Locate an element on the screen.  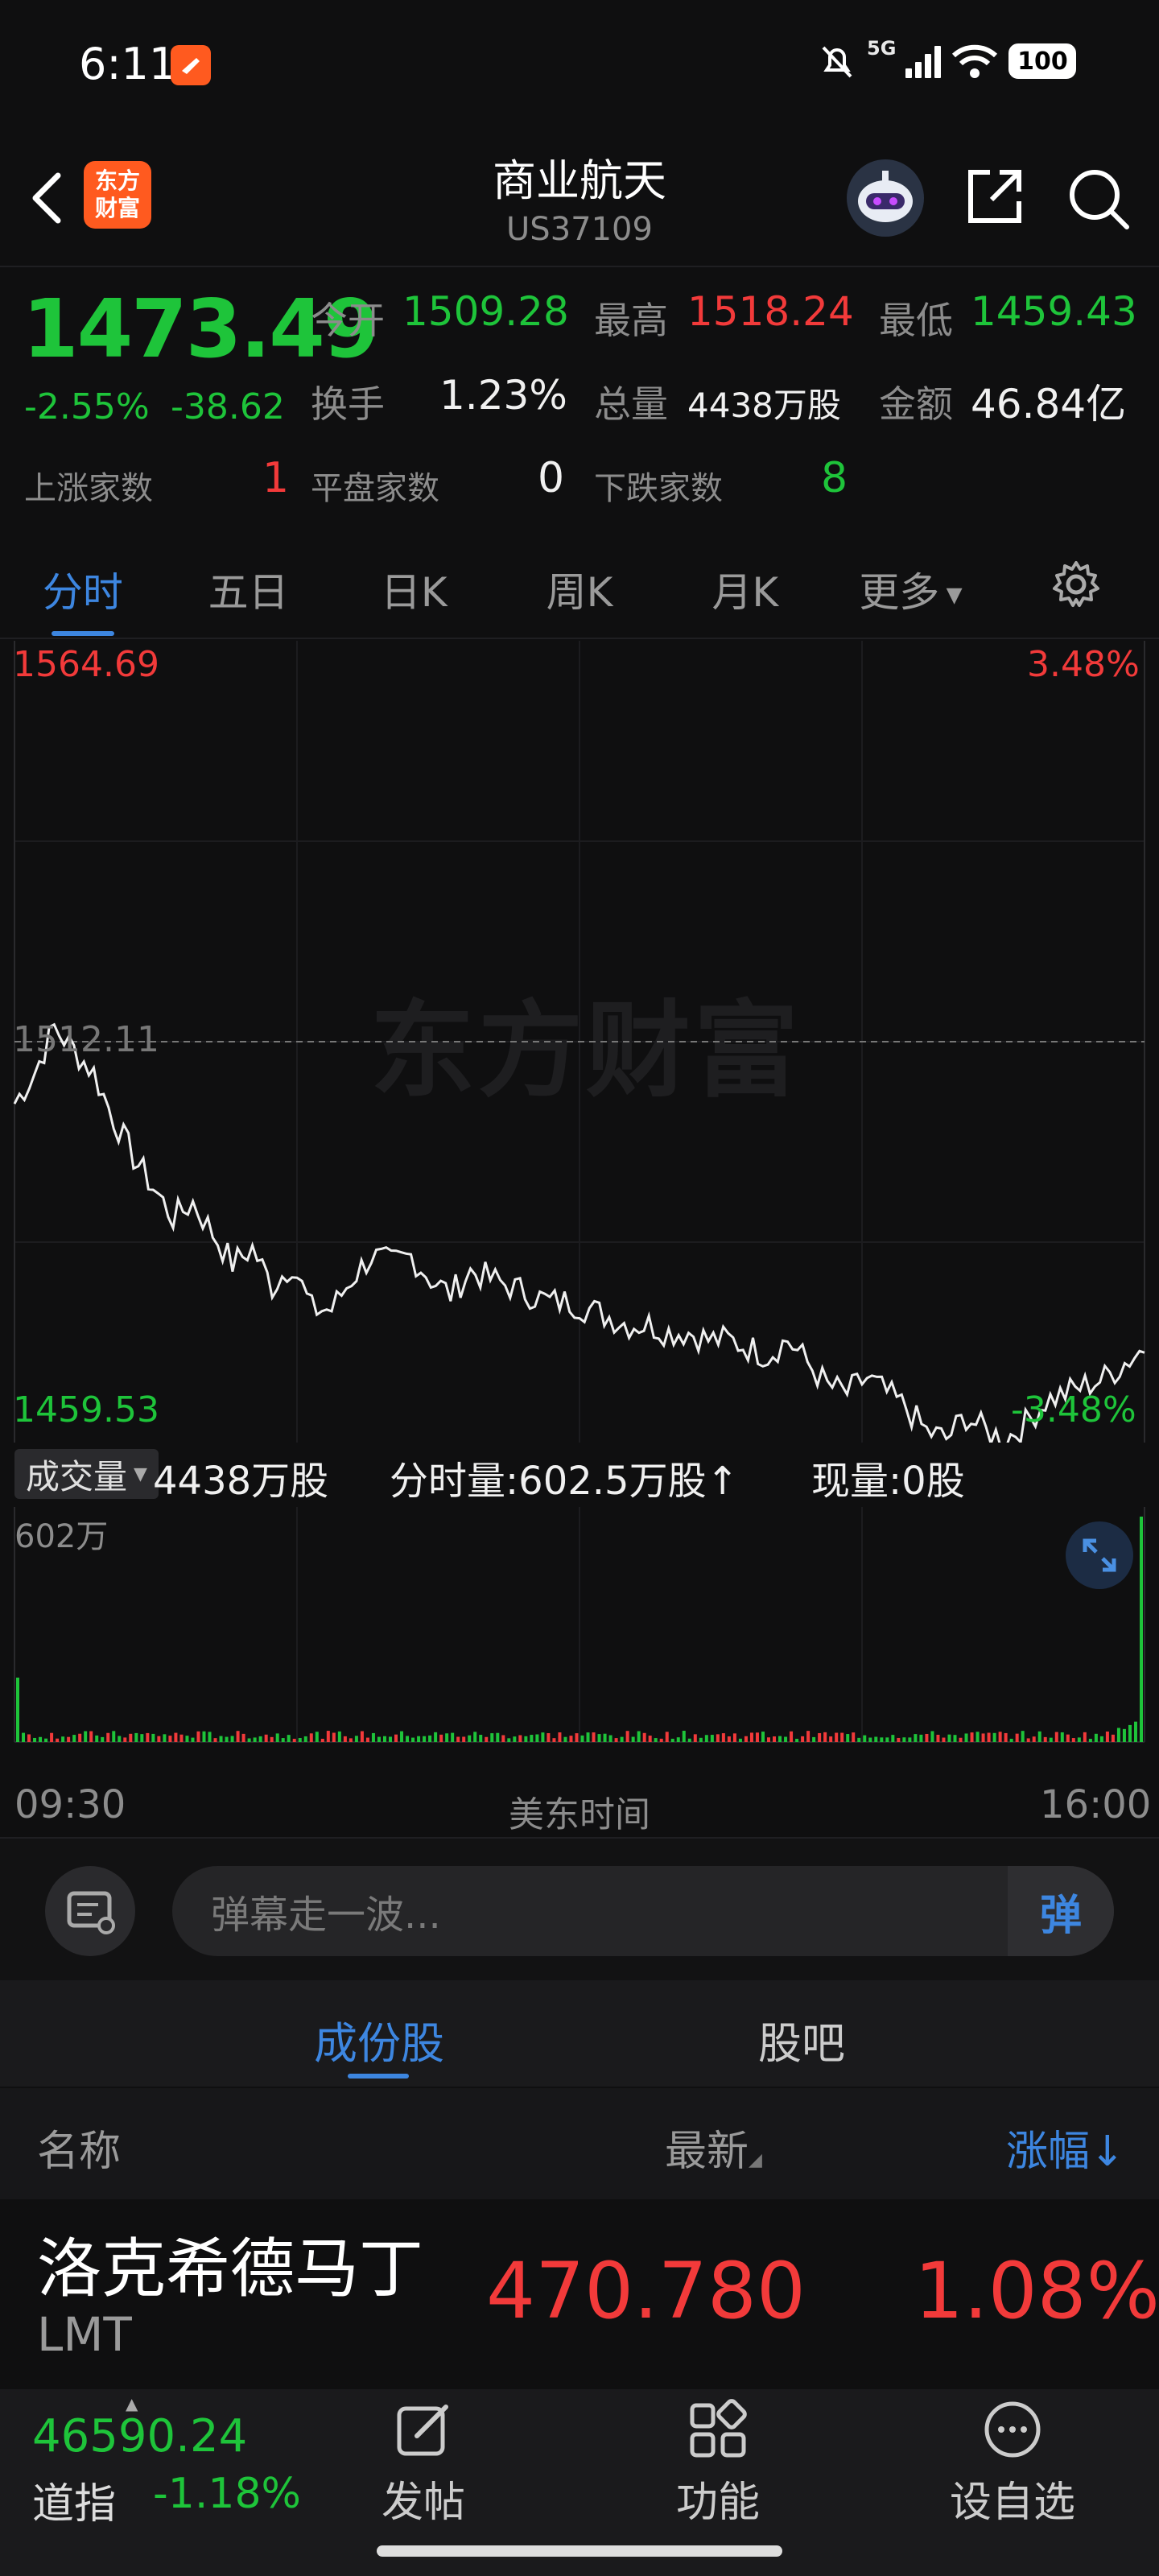
expand-icon is located at coordinates (1099, 1555).